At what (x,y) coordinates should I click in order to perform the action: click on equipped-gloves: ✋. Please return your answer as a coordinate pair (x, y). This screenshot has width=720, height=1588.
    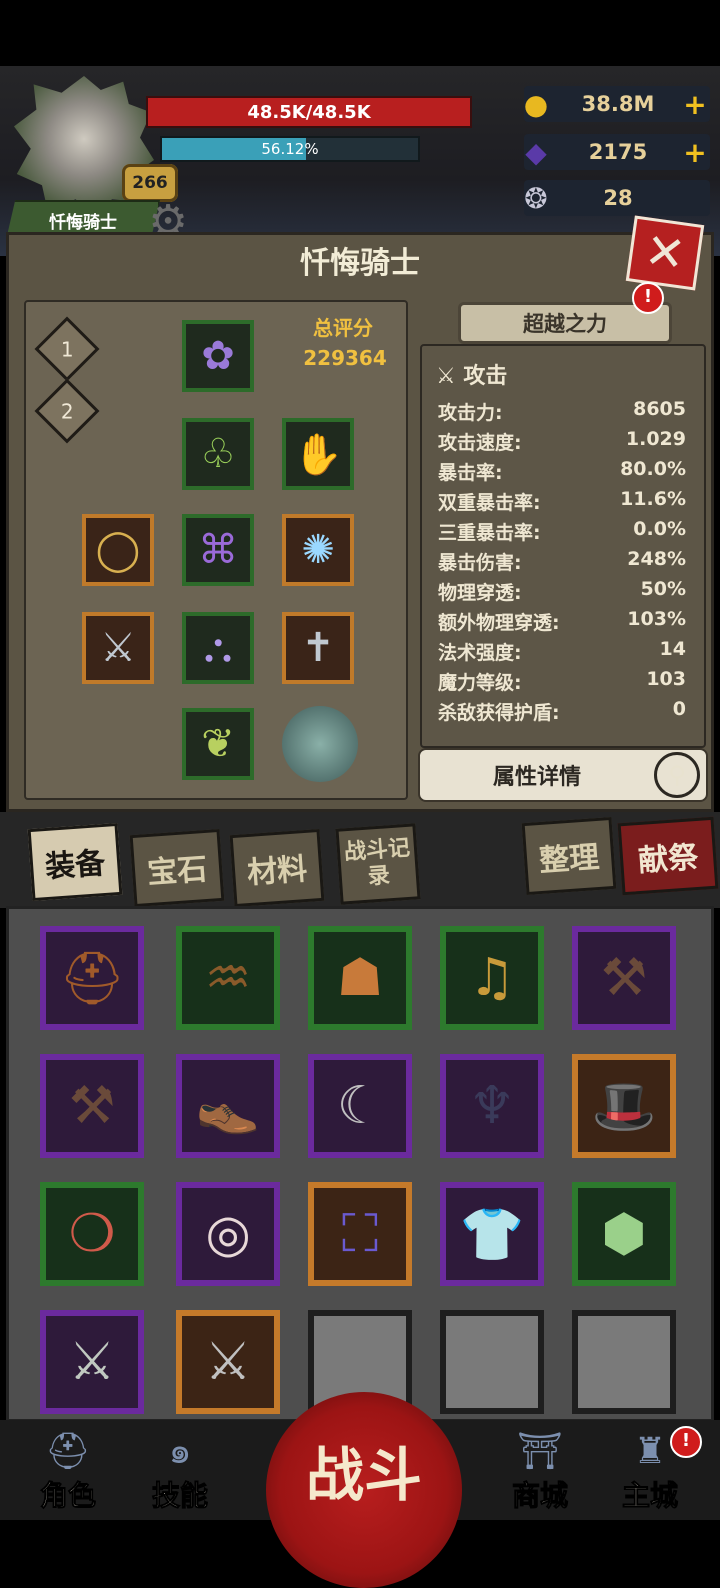
    Looking at the image, I should click on (318, 454).